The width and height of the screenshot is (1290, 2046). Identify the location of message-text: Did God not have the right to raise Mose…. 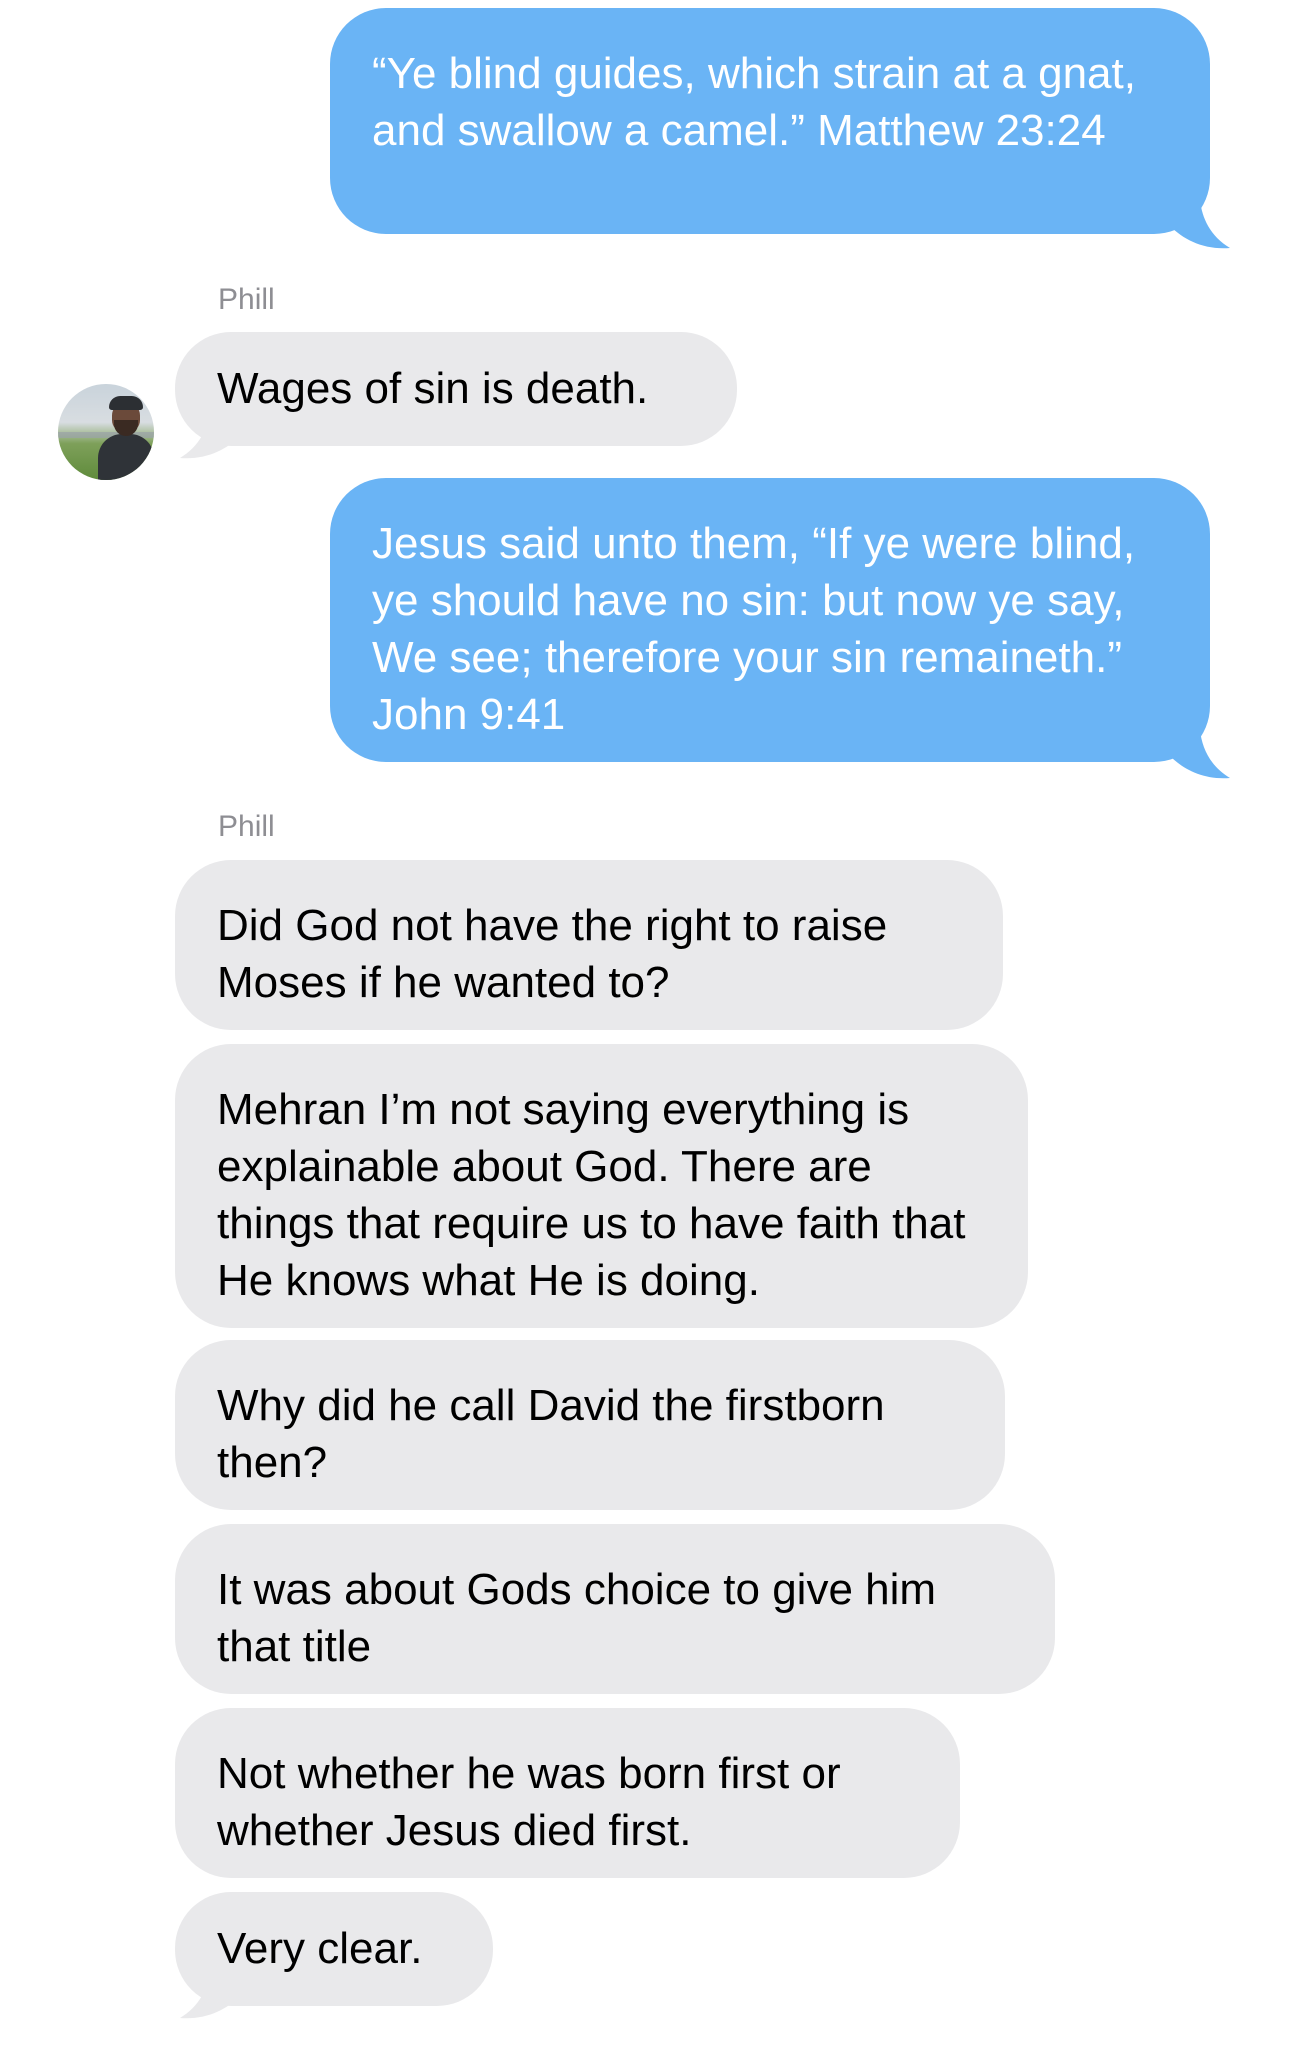
(552, 954).